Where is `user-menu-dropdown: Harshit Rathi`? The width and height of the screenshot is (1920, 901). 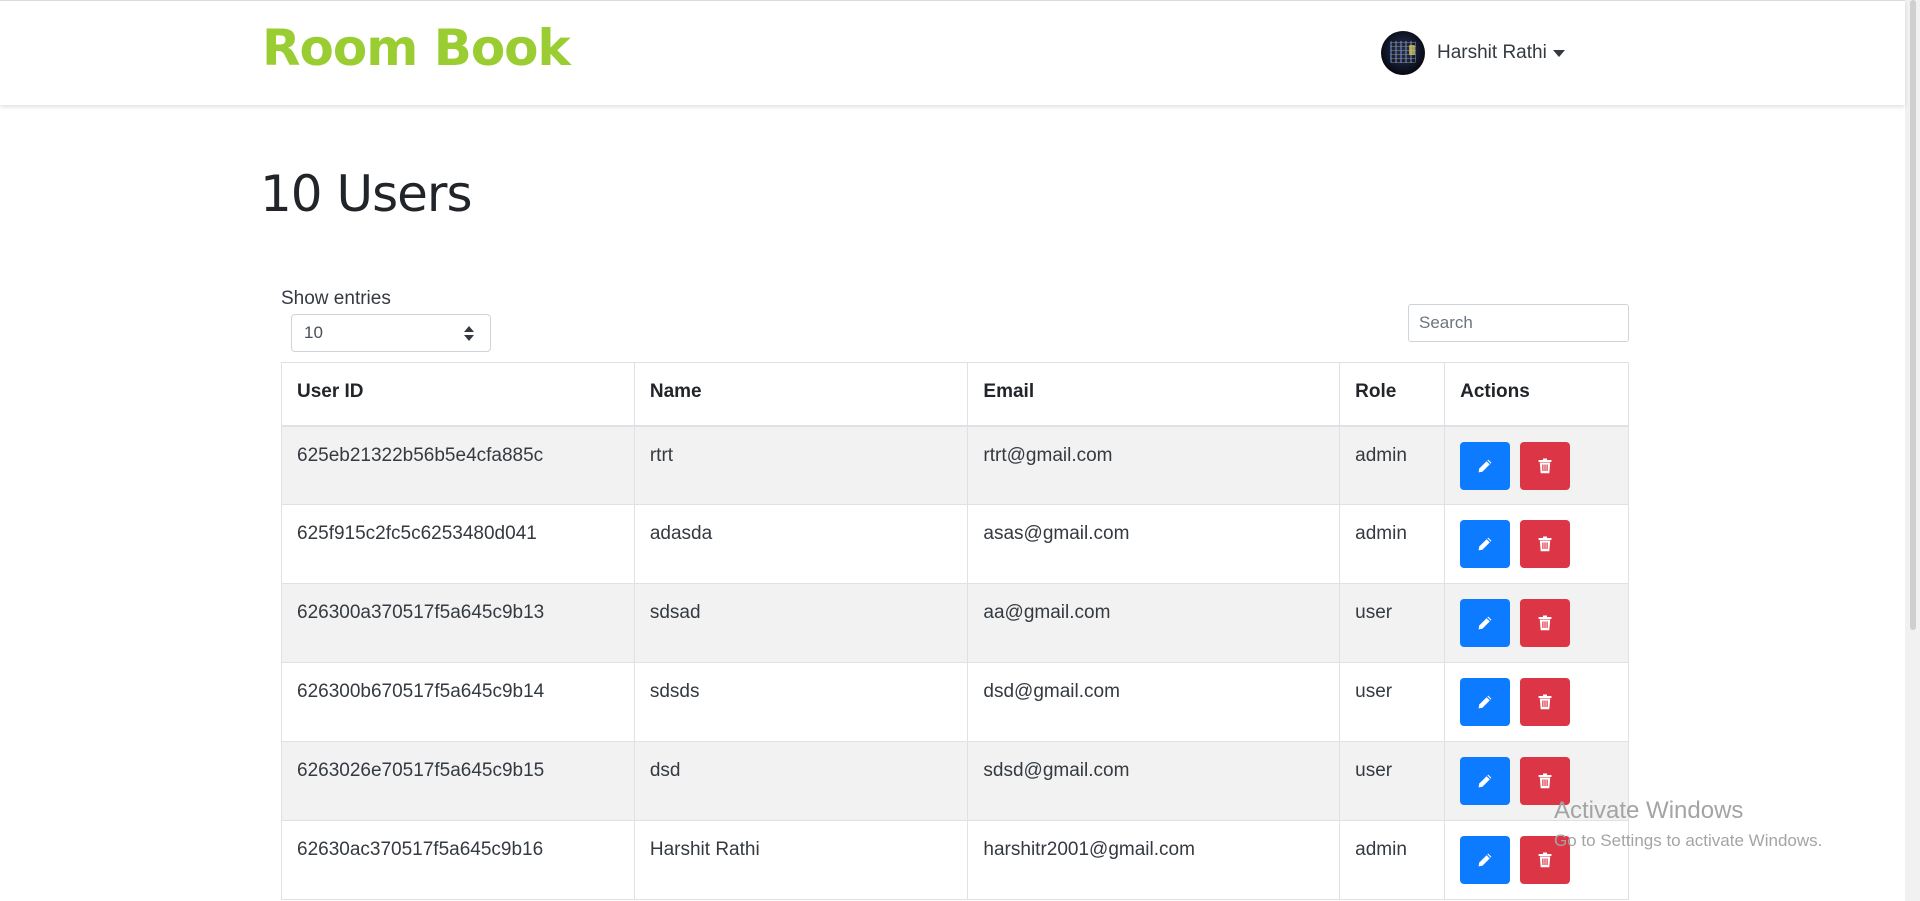
user-menu-dropdown: Harshit Rathi is located at coordinates (1473, 53).